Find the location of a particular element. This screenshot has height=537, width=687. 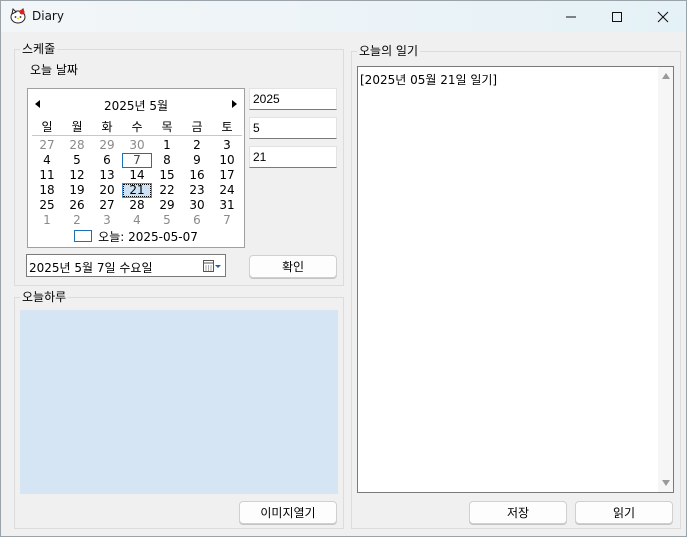

day-field is located at coordinates (293, 157).